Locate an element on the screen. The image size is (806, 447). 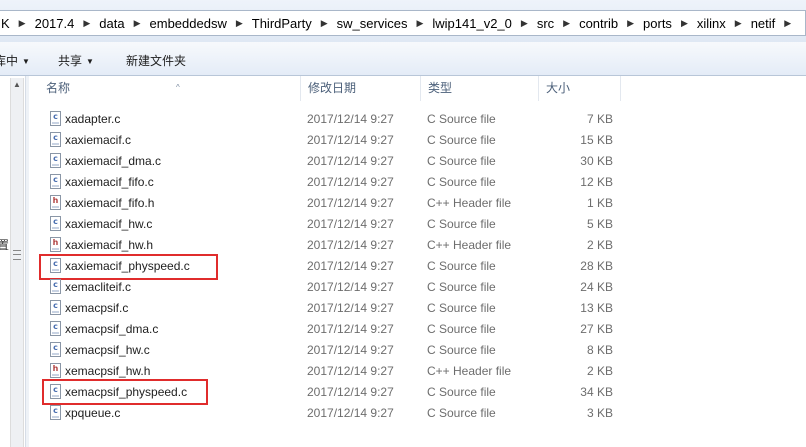
breadcrumb-item: ports is located at coordinates (657, 23).